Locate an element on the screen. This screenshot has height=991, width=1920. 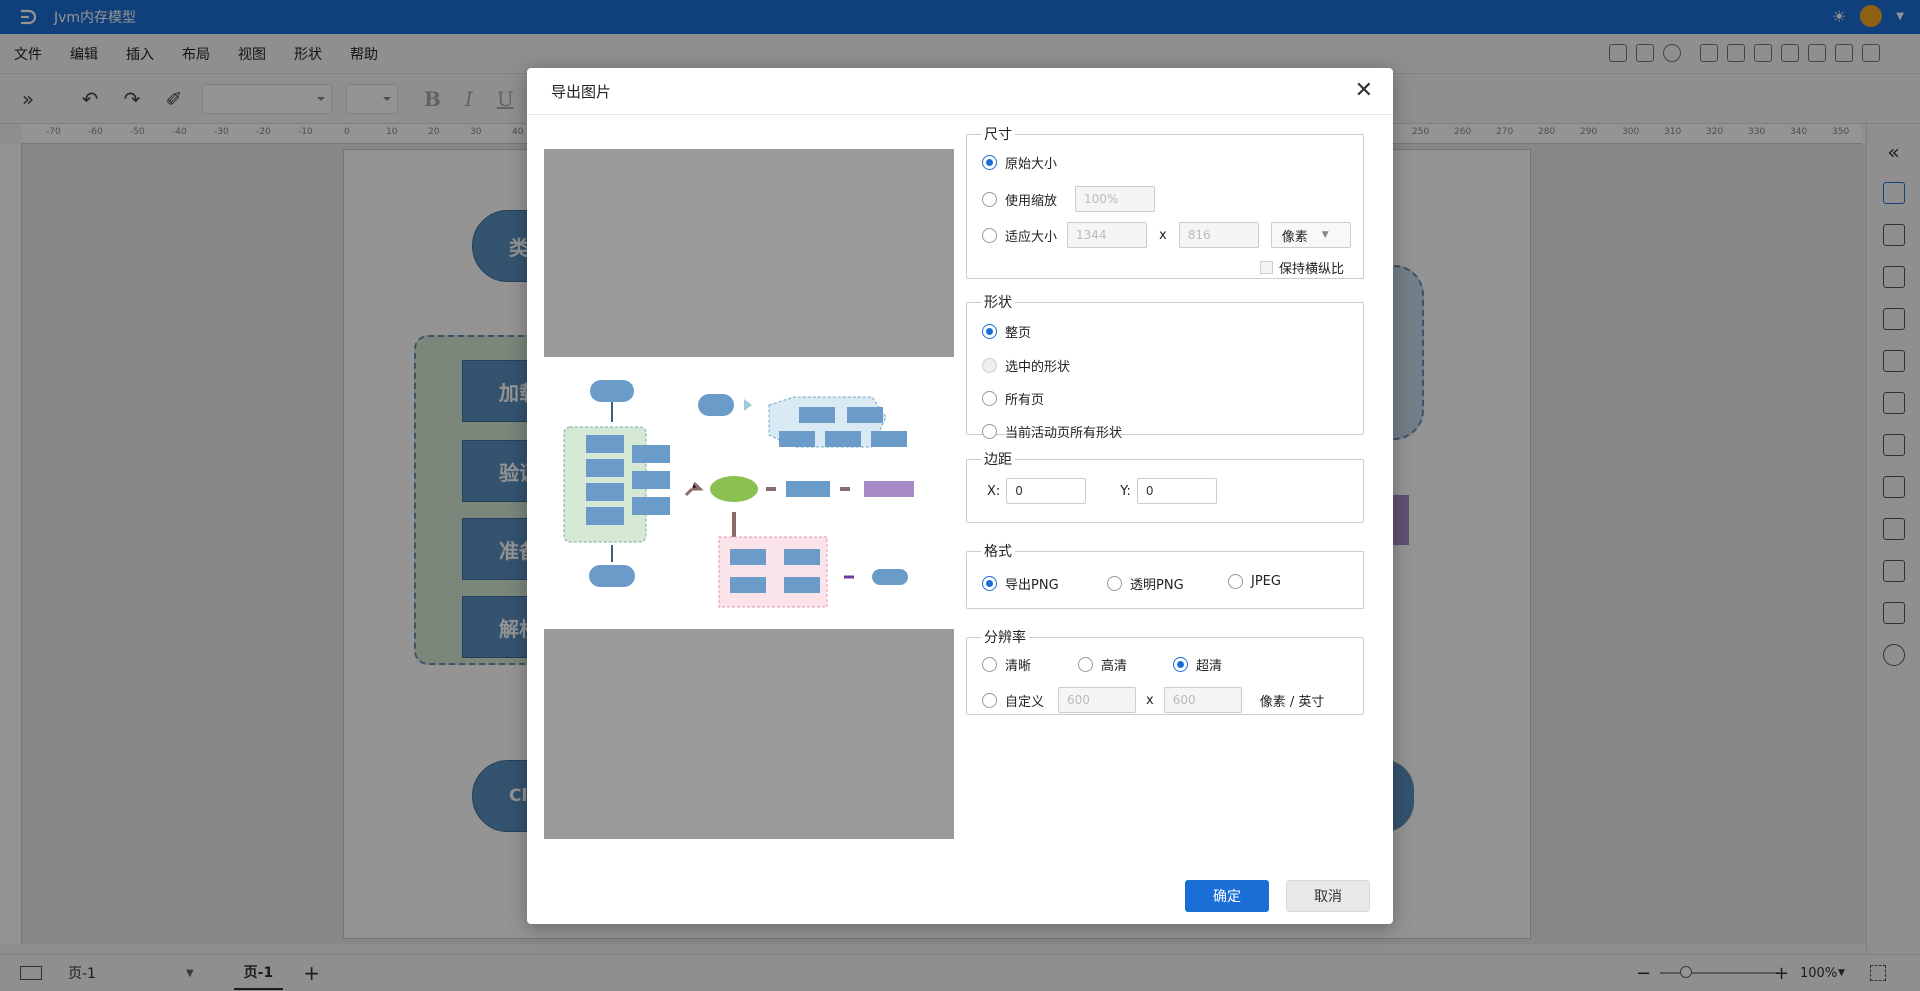
margin-x-input: 0 is located at coordinates (1046, 491).